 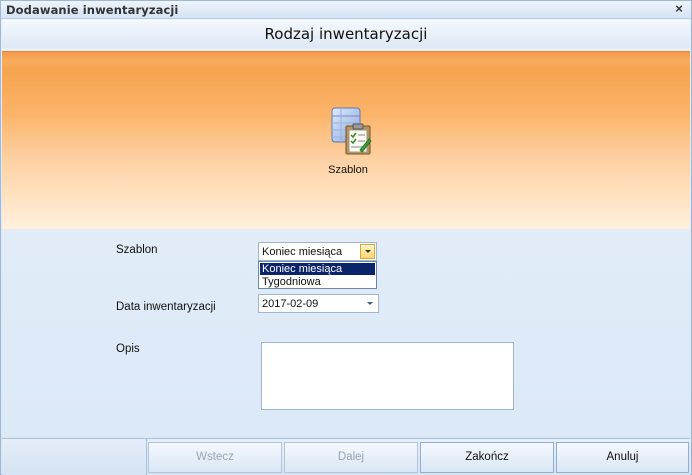 I want to click on date-picker: 2017-02-09, so click(x=318, y=303).